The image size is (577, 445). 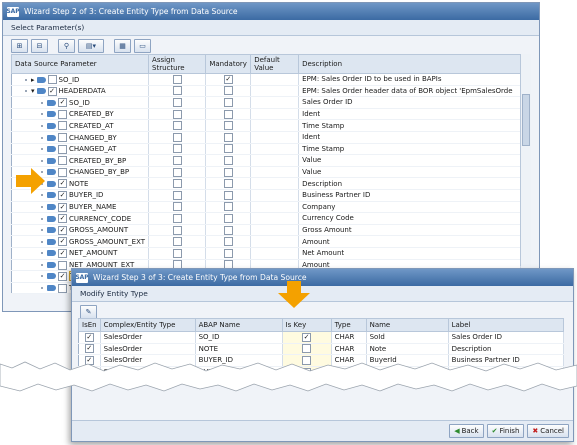 I want to click on select-icon: ▤▾, so click(x=91, y=46).